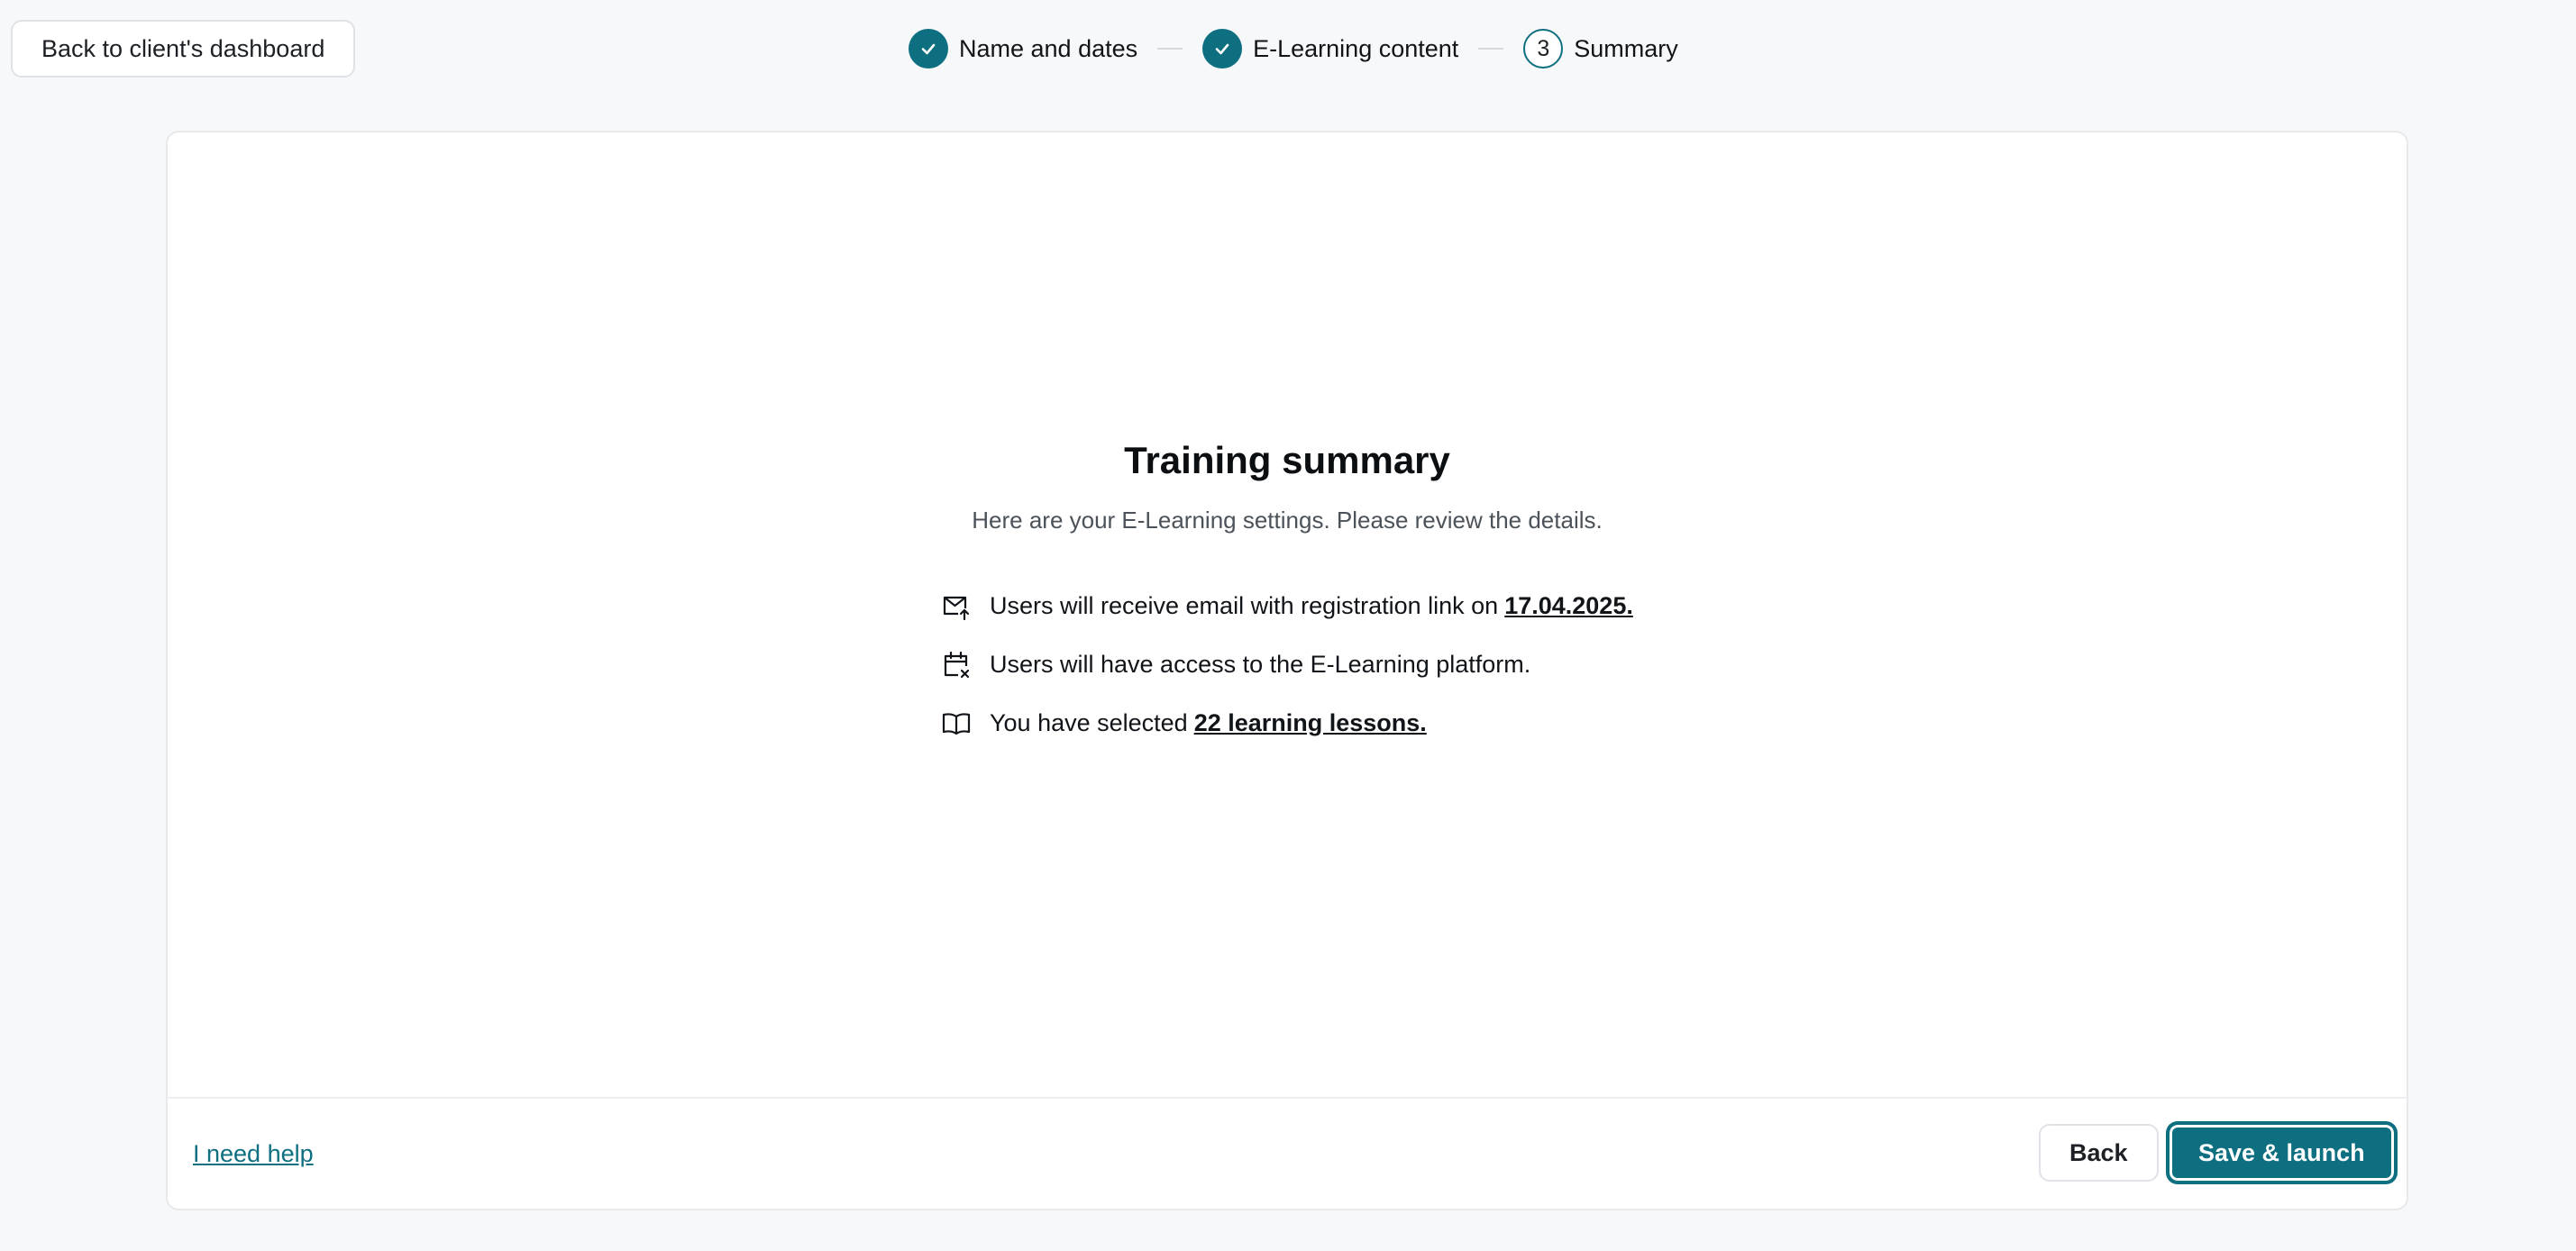 This screenshot has height=1251, width=2576. Describe the element at coordinates (1568, 605) in the screenshot. I see `registration-date: 17.04.2025.` at that location.